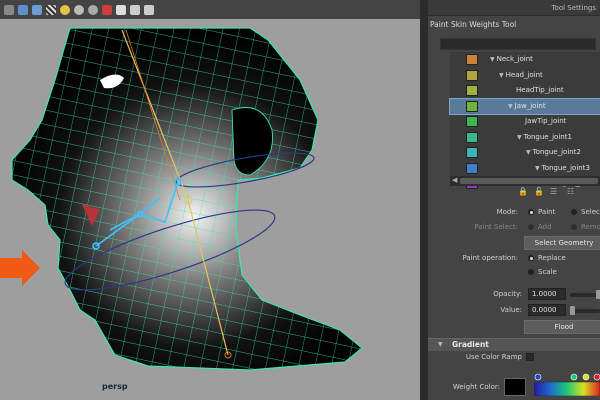  I want to click on joint-row-head-joint: ▼ Head_joint, so click(525, 76).